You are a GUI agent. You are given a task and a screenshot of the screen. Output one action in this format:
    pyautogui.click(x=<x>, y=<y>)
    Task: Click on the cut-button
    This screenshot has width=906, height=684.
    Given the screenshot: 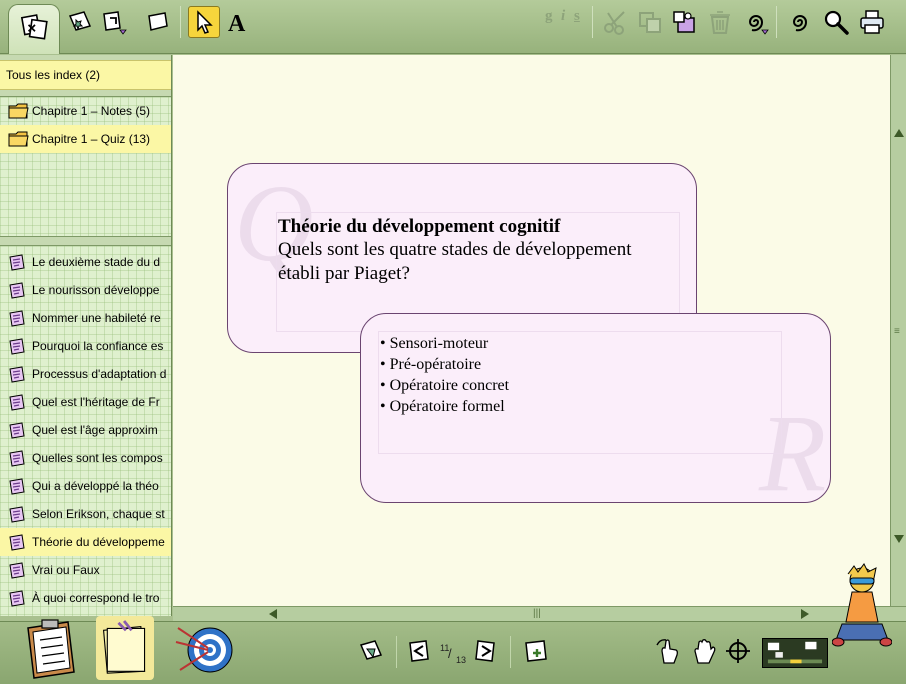 What is the action you would take?
    pyautogui.click(x=616, y=22)
    